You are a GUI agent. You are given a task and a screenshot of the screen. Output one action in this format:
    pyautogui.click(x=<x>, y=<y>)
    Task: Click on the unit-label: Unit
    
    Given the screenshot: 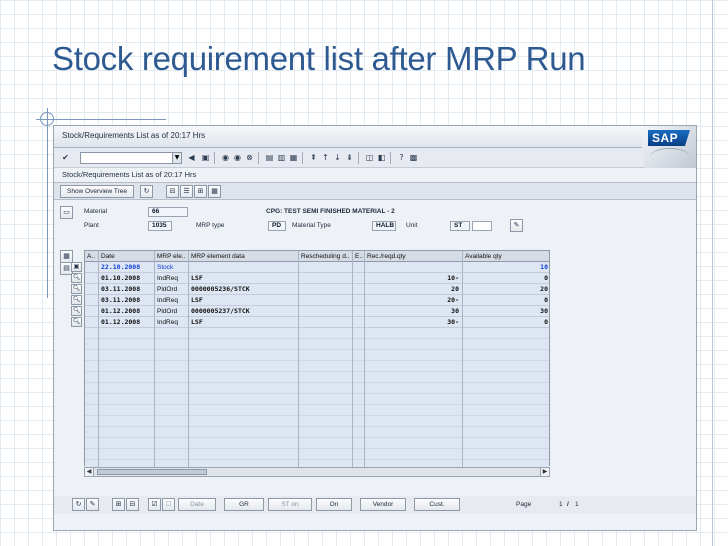 What is the action you would take?
    pyautogui.click(x=412, y=225)
    